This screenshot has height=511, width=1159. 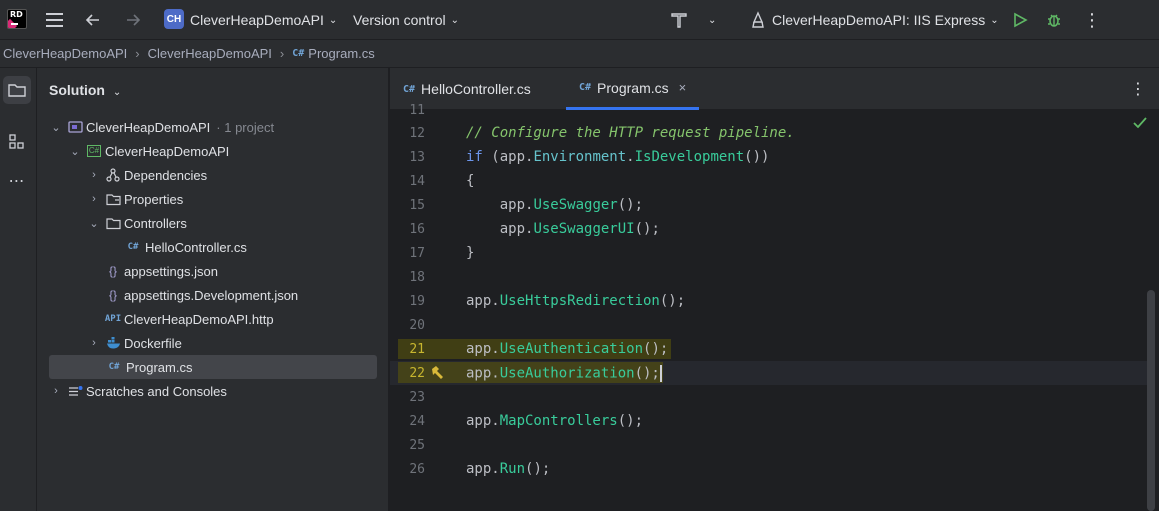 I want to click on tab-label: HelloController.cs, so click(x=476, y=89).